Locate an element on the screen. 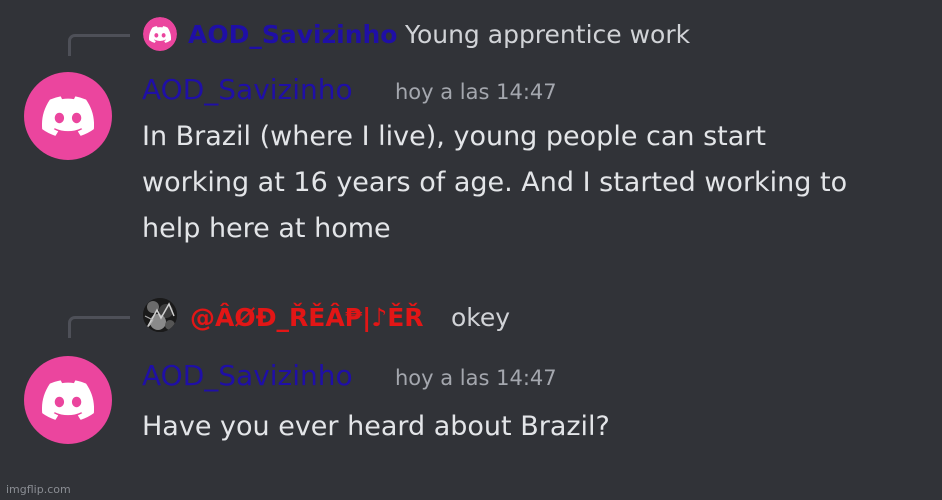  reply-preview-text: Young apprentice work is located at coordinates (547, 34).